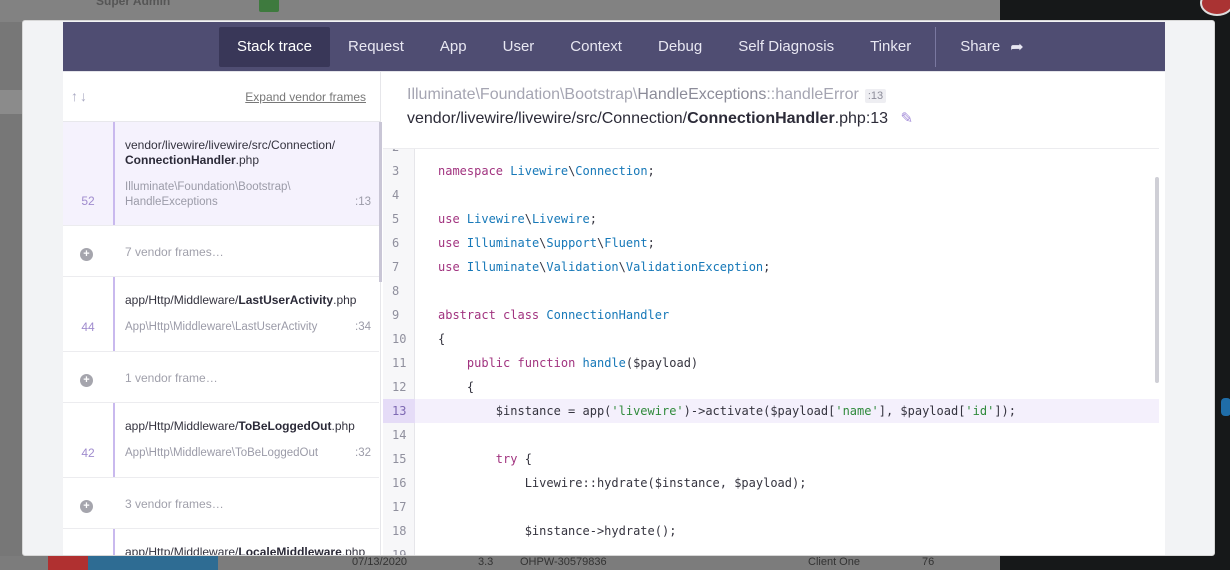 This screenshot has width=1230, height=570. What do you see at coordinates (245, 550) in the screenshot?
I see `frame-file: app/Http/Middleware/LocaleMiddleware.php` at bounding box center [245, 550].